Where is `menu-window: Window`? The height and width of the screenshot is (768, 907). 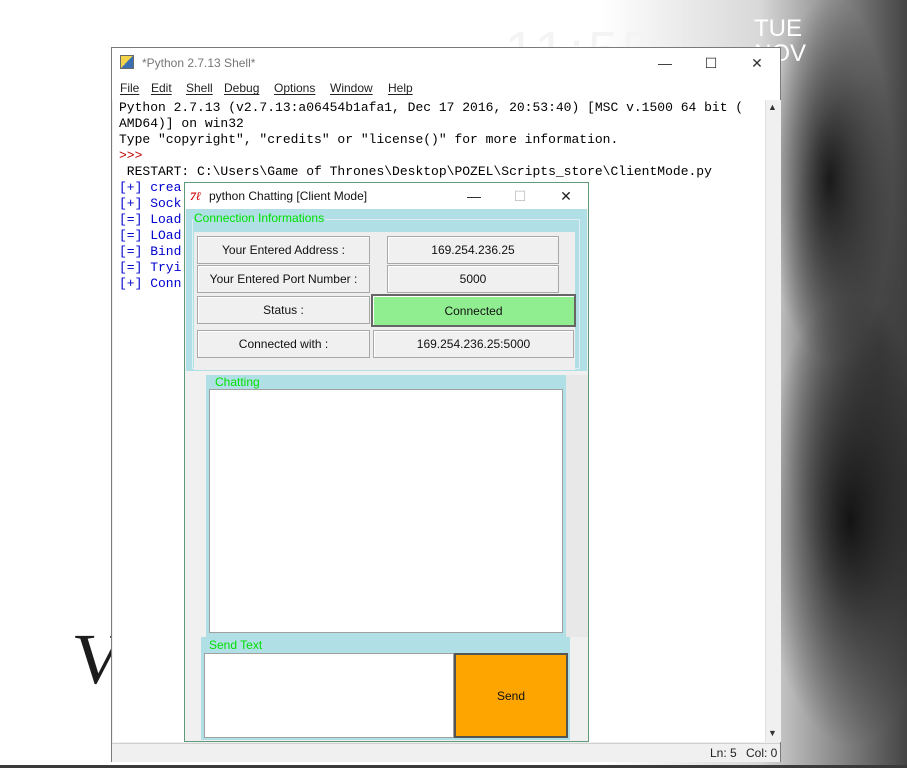 menu-window: Window is located at coordinates (351, 88).